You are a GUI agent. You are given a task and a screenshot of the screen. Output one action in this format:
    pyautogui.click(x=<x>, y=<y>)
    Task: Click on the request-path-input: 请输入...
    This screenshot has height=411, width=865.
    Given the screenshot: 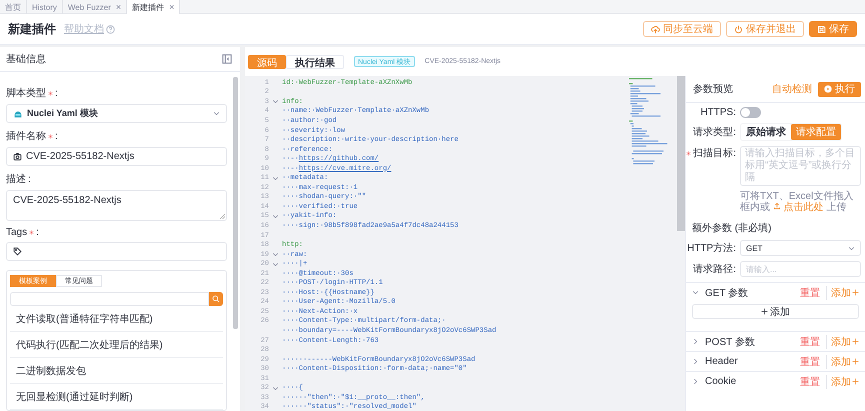 What is the action you would take?
    pyautogui.click(x=800, y=269)
    